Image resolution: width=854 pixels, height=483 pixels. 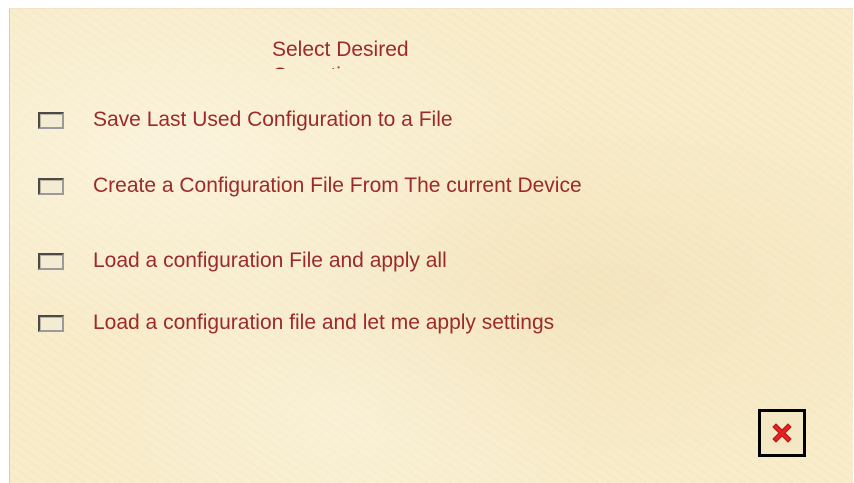 I want to click on option-load-apply-all: Load a configuration File and apply all, so click(x=242, y=261).